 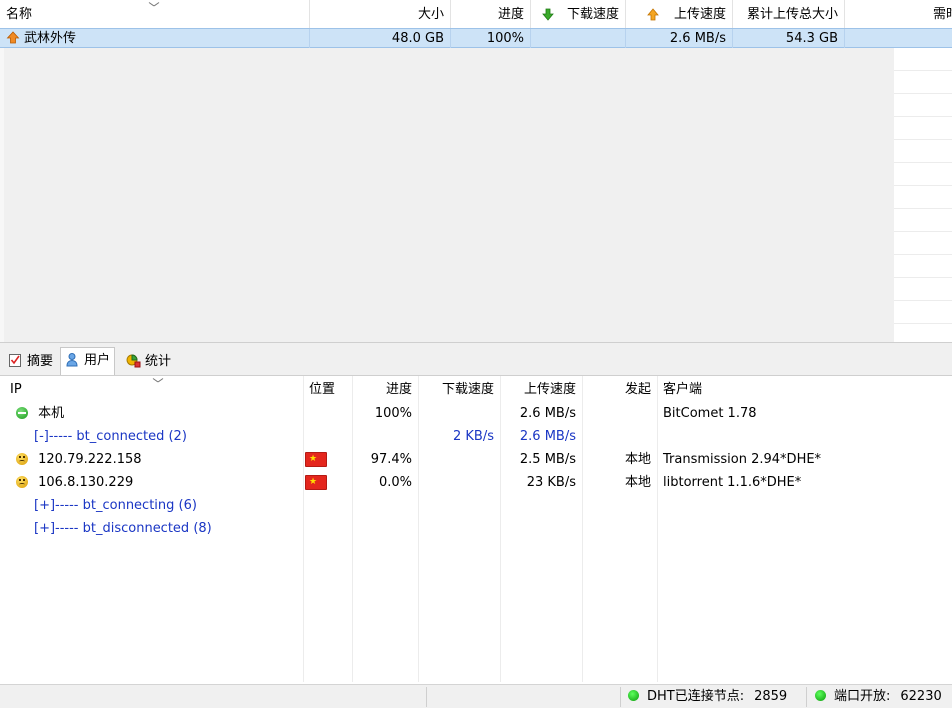 I want to click on stats-icon, so click(x=133, y=361).